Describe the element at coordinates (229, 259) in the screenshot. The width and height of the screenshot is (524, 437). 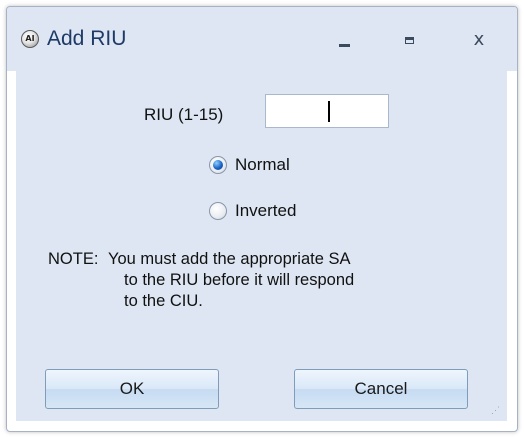
I see `note-line-1: You must add the appropriate SA` at that location.